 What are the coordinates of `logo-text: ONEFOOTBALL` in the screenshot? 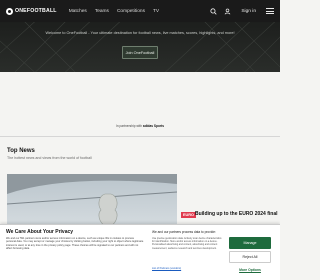 It's located at (36, 11).